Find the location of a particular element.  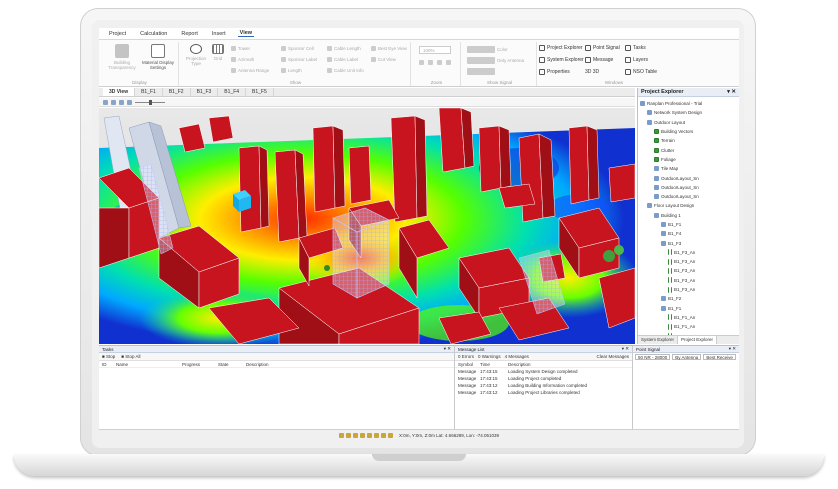

tree-node: Building Vectors is located at coordinates (688, 131).